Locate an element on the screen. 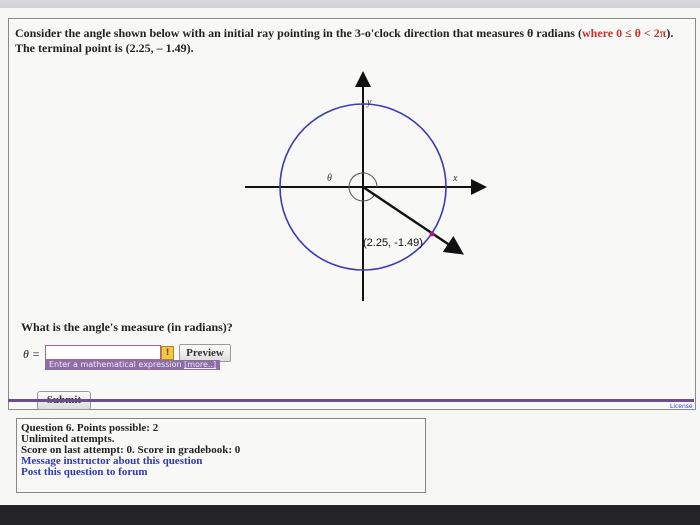 The height and width of the screenshot is (525, 700). license-divider is located at coordinates (351, 400).